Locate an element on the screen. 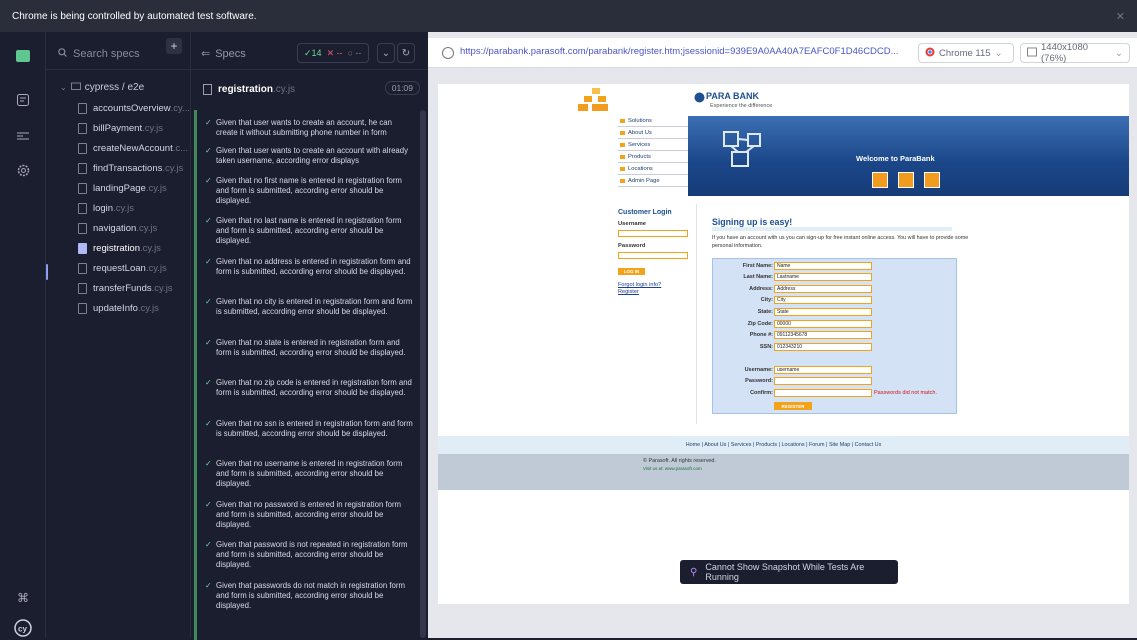 Image resolution: width=1137 pixels, height=640 pixels. chrome-icon is located at coordinates (930, 53).